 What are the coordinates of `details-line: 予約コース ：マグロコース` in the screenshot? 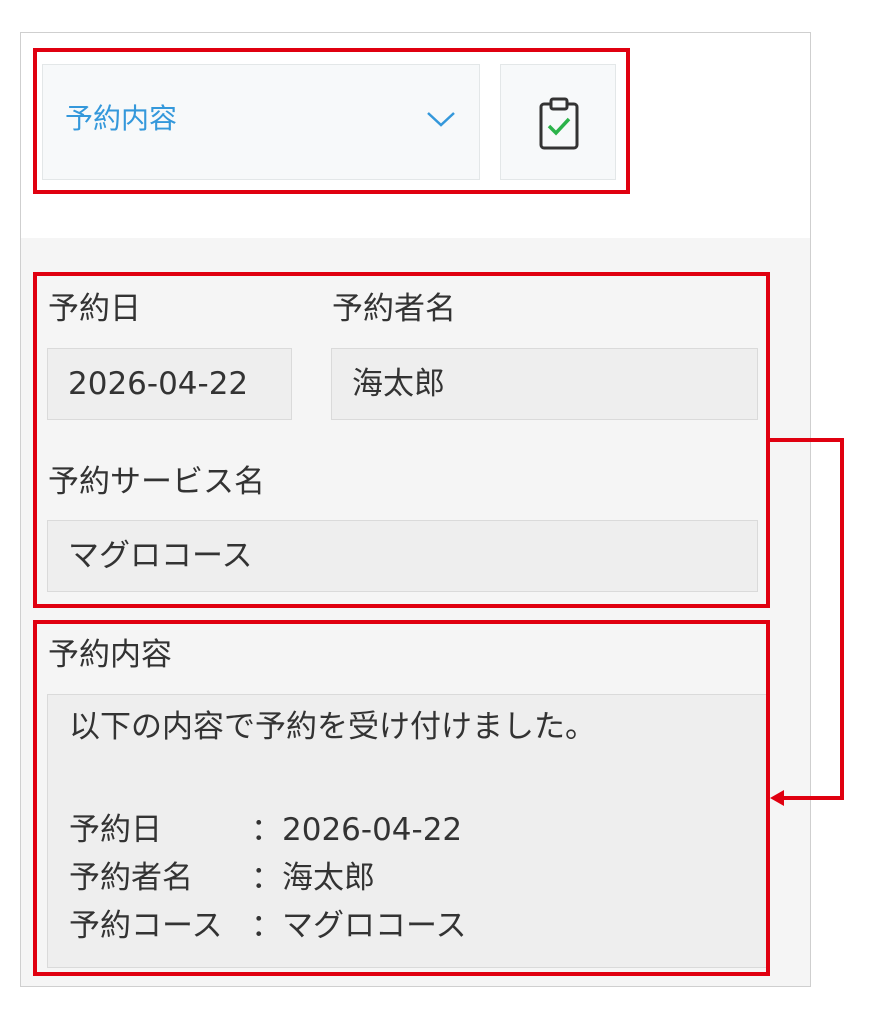 It's located at (267, 926).